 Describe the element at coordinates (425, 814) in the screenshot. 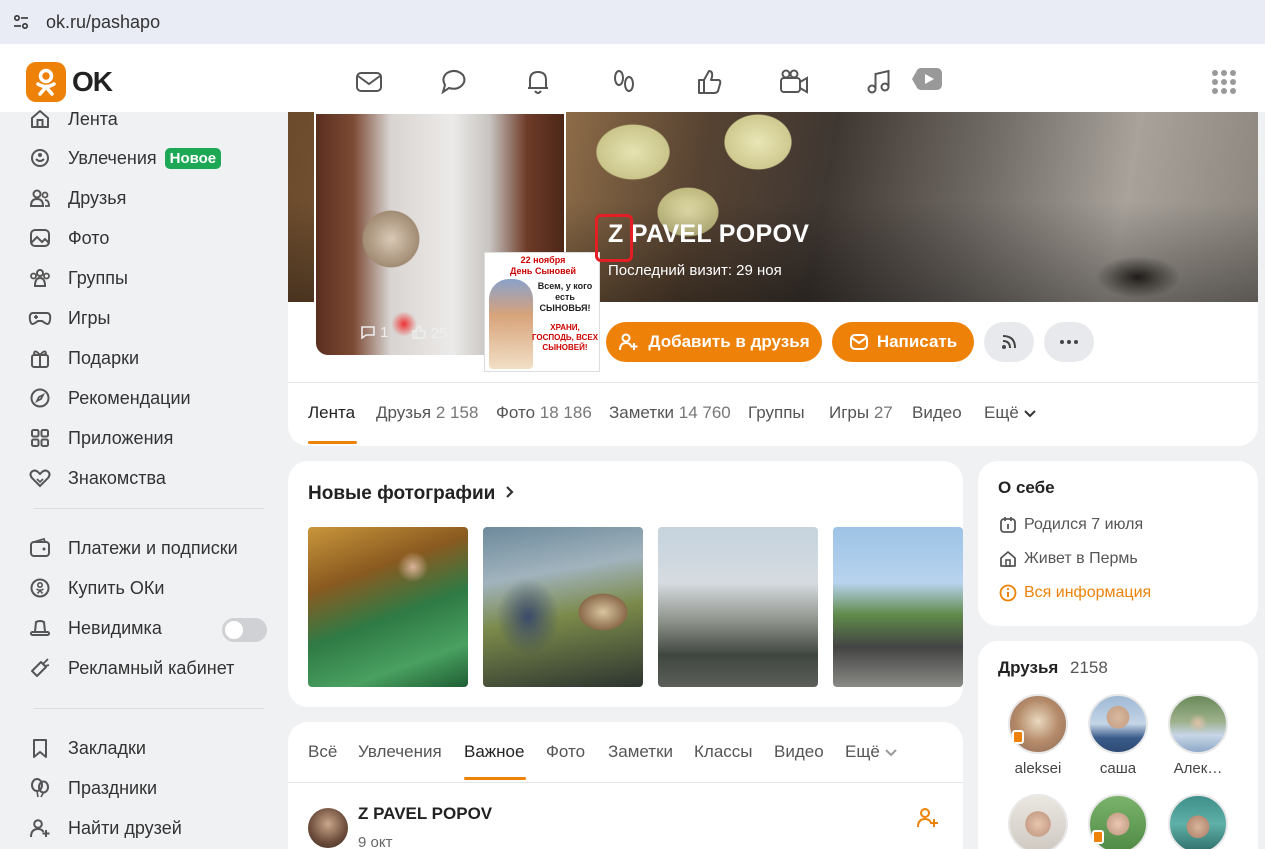

I see `post-author-name: Z PAVEL POPOV` at that location.